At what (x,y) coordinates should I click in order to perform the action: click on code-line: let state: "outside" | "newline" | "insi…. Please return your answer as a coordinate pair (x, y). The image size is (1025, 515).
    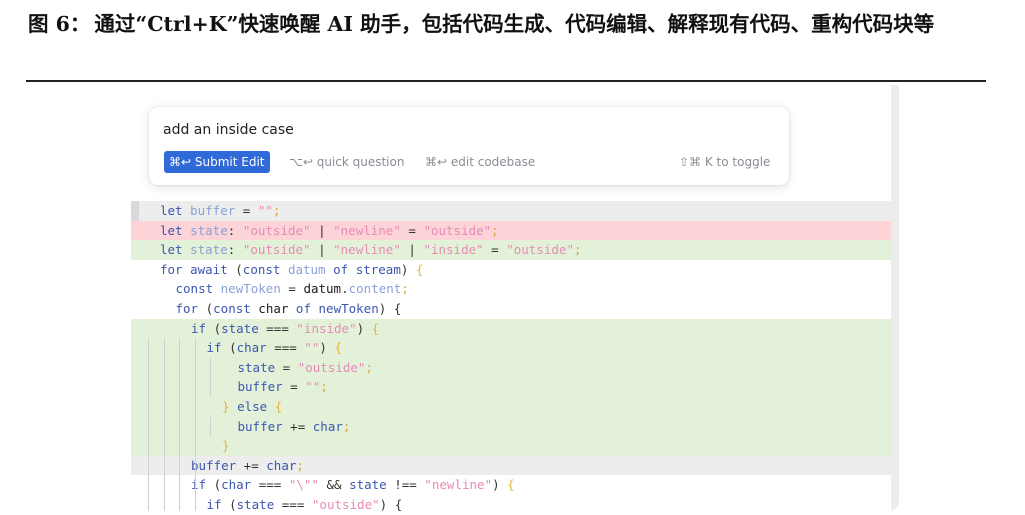
    Looking at the image, I should click on (511, 250).